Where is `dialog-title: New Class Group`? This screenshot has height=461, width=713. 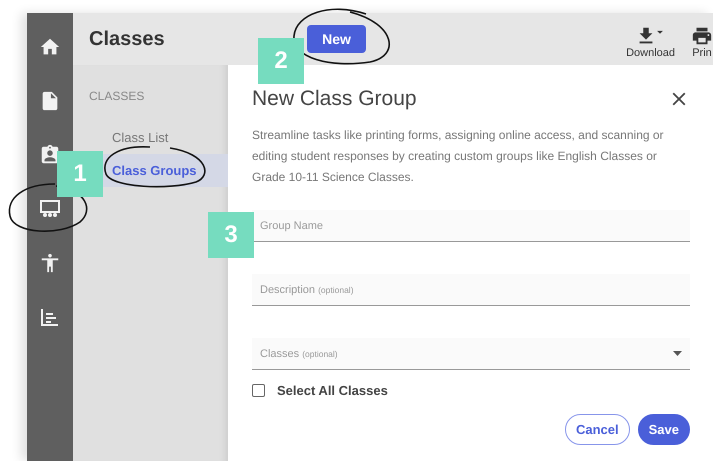
dialog-title: New Class Group is located at coordinates (334, 99).